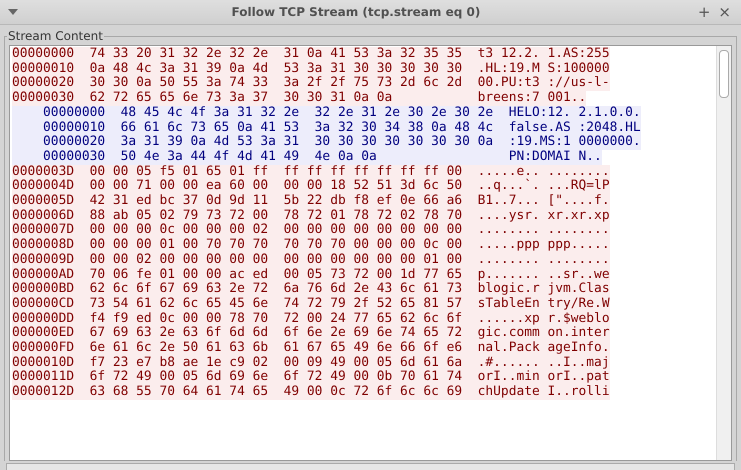 The height and width of the screenshot is (470, 741). I want to click on pin-button: +, so click(704, 12).